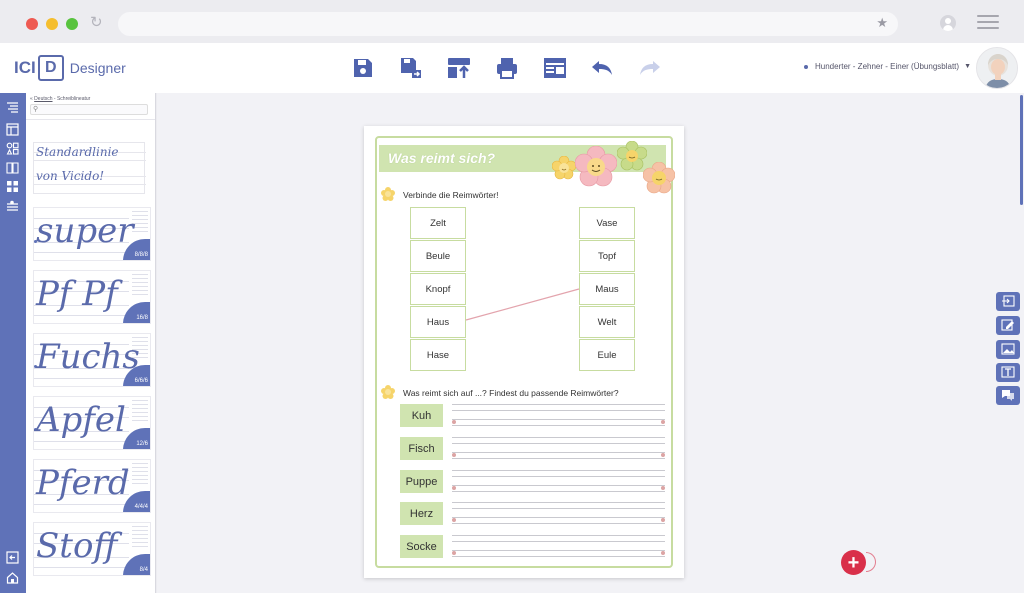  Describe the element at coordinates (12, 167) in the screenshot. I see `book-icon` at that location.